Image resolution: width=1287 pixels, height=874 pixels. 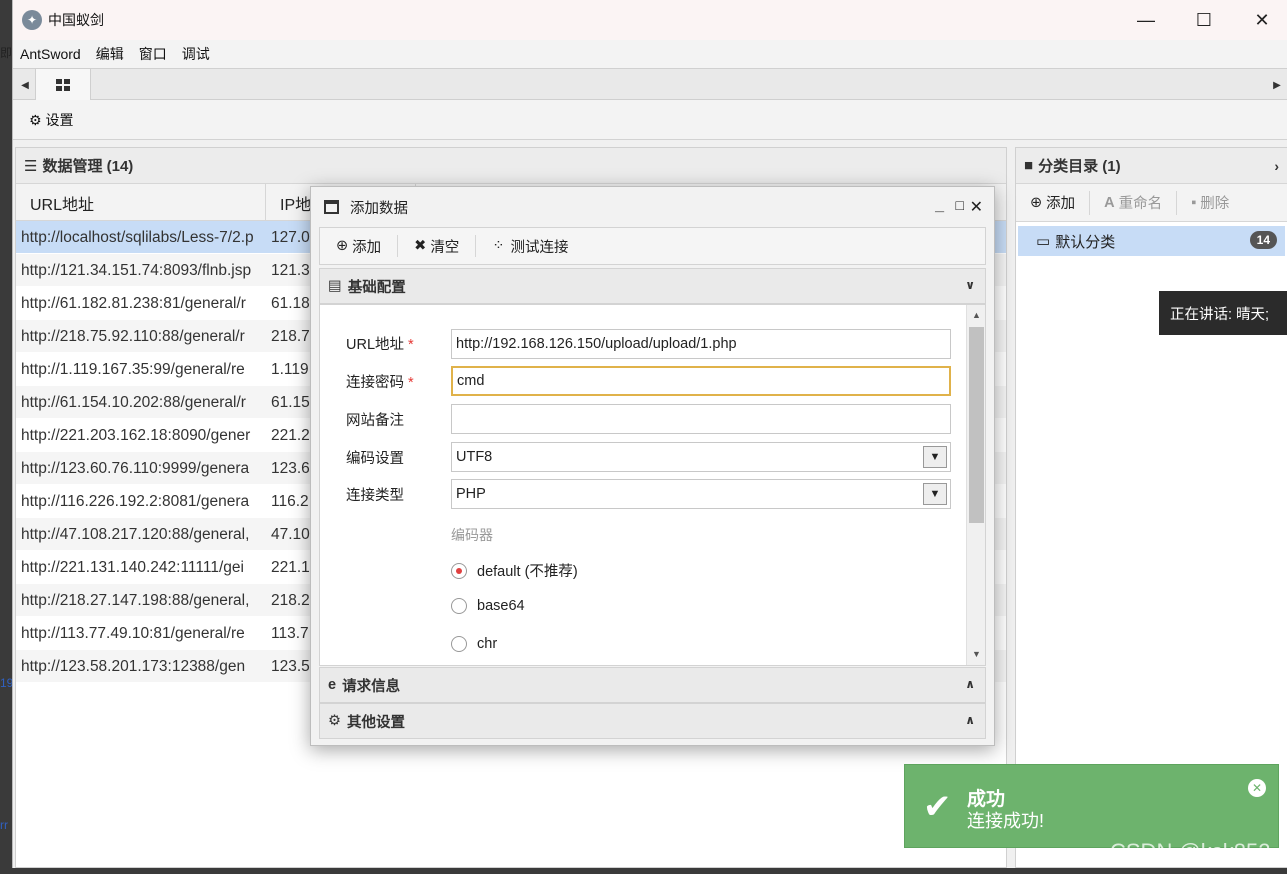 I want to click on menu-debug: 调试, so click(x=196, y=54).